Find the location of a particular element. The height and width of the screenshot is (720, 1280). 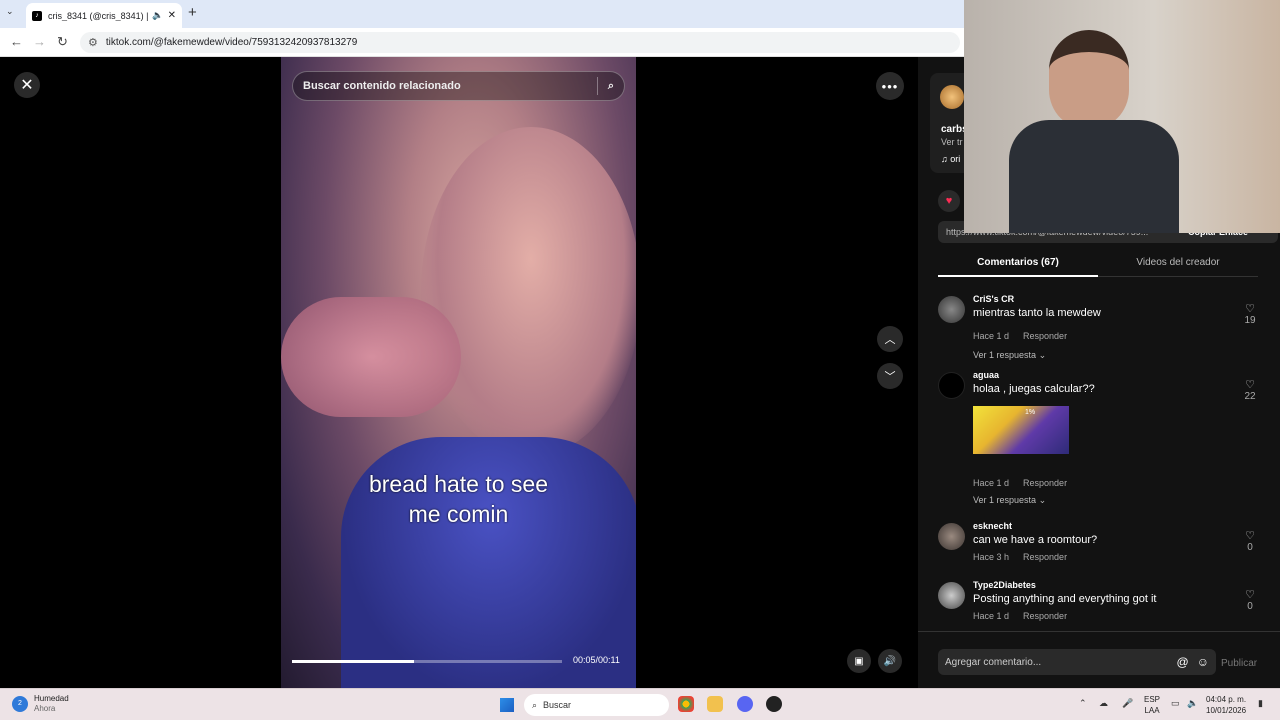

next-video-button: ﹀ is located at coordinates (890, 376).